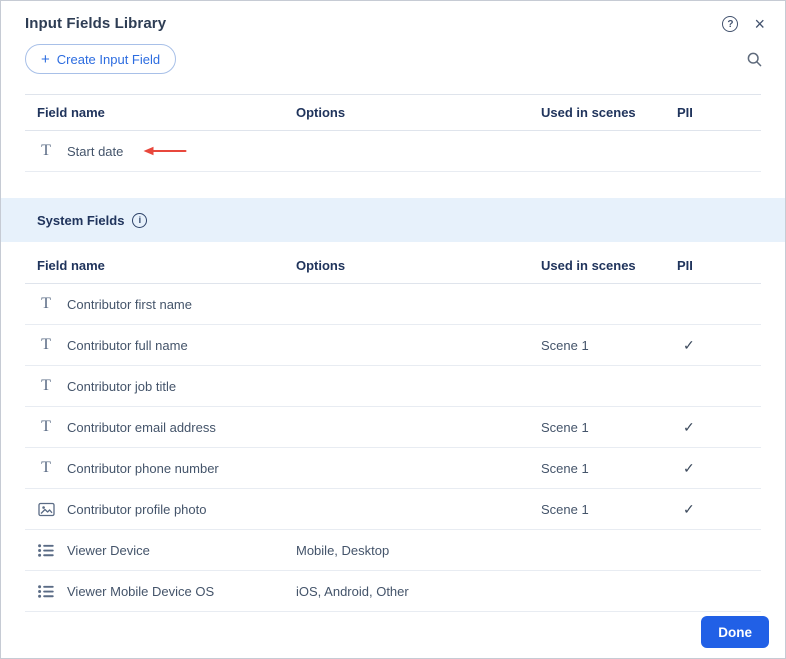 The width and height of the screenshot is (786, 659). I want to click on help-icon: ?, so click(730, 24).